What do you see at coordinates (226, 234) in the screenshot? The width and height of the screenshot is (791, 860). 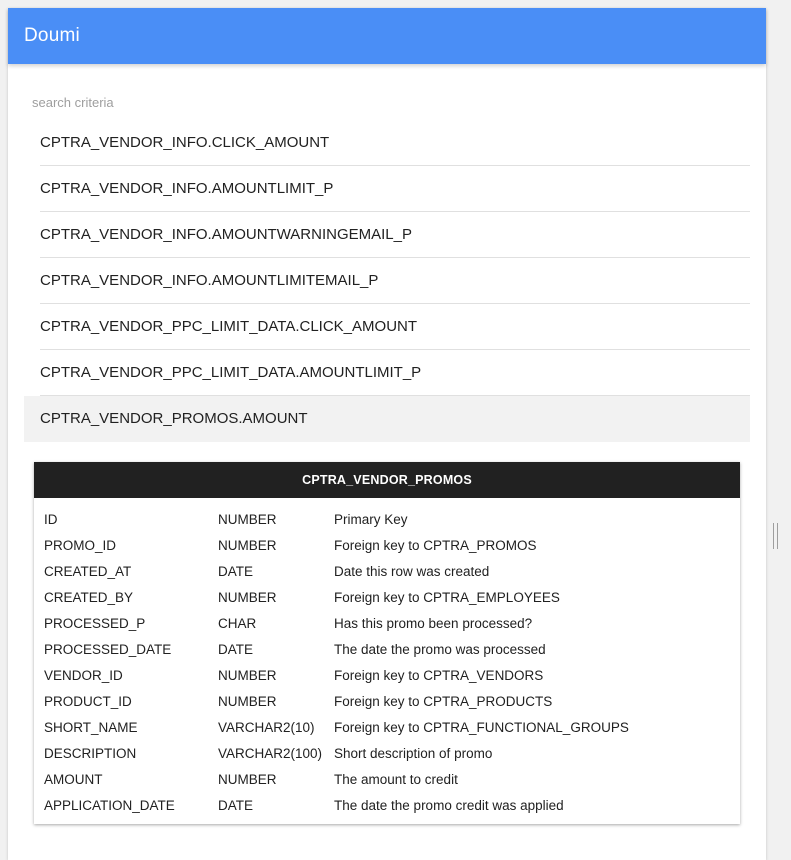 I see `result-item-label: CPTRA_VENDOR_INFO.AMOUNTWARNINGEMAIL_P` at bounding box center [226, 234].